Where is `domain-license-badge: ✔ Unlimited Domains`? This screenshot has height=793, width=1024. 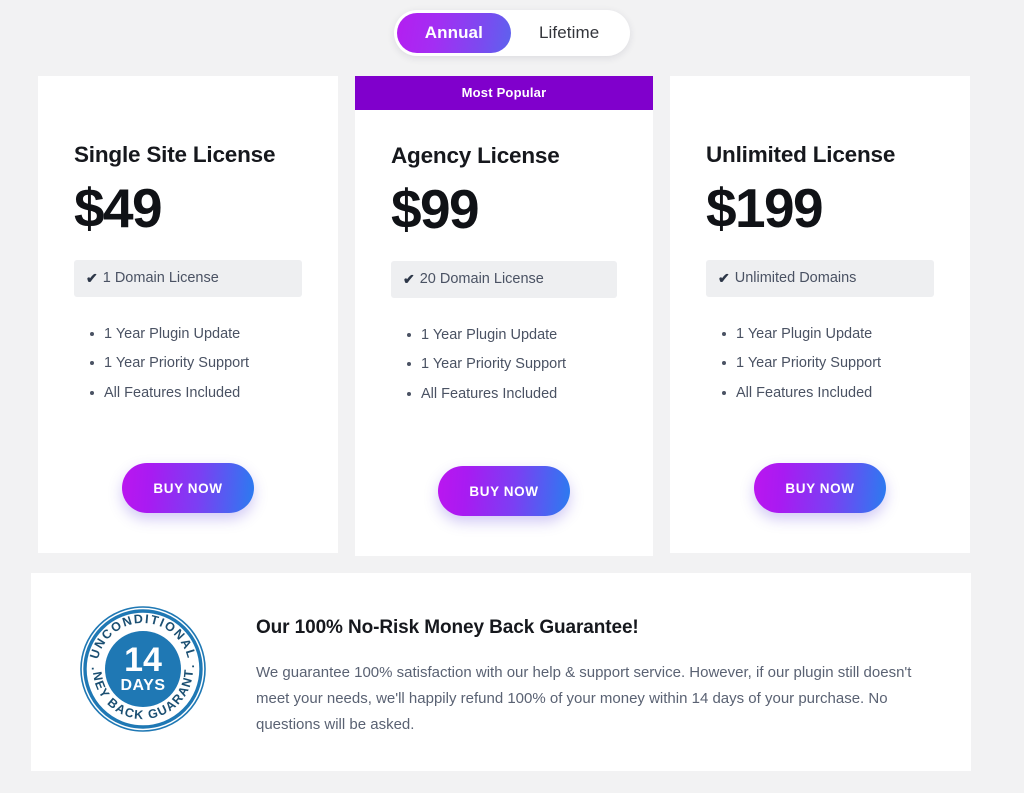 domain-license-badge: ✔ Unlimited Domains is located at coordinates (820, 278).